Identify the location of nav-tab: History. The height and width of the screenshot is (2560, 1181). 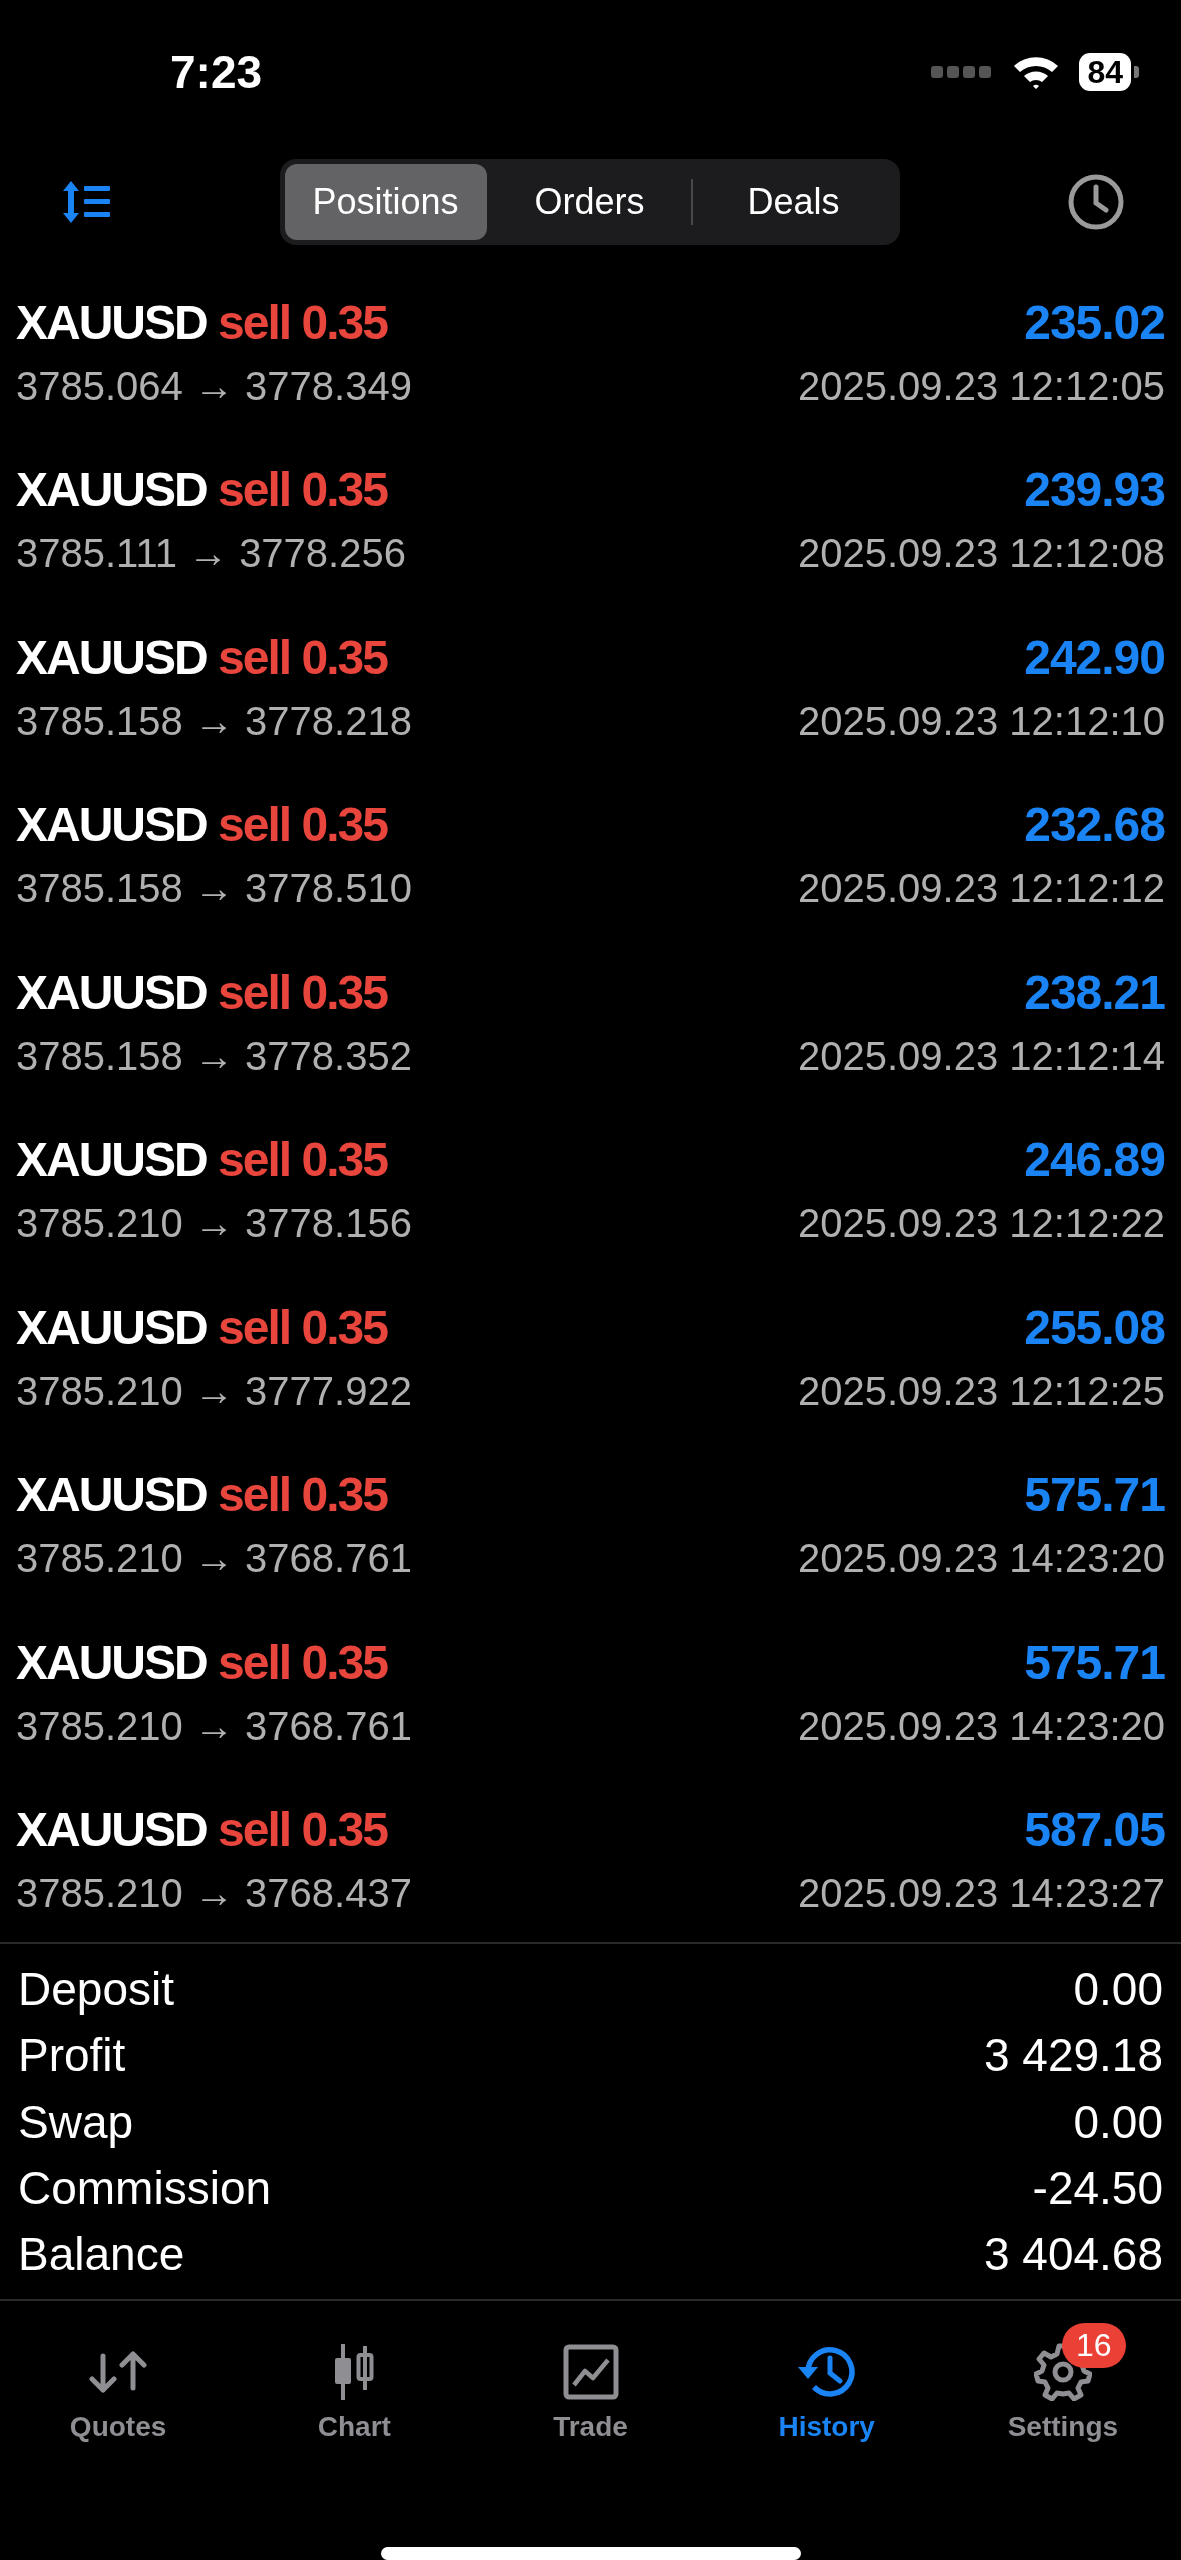
(826, 2388).